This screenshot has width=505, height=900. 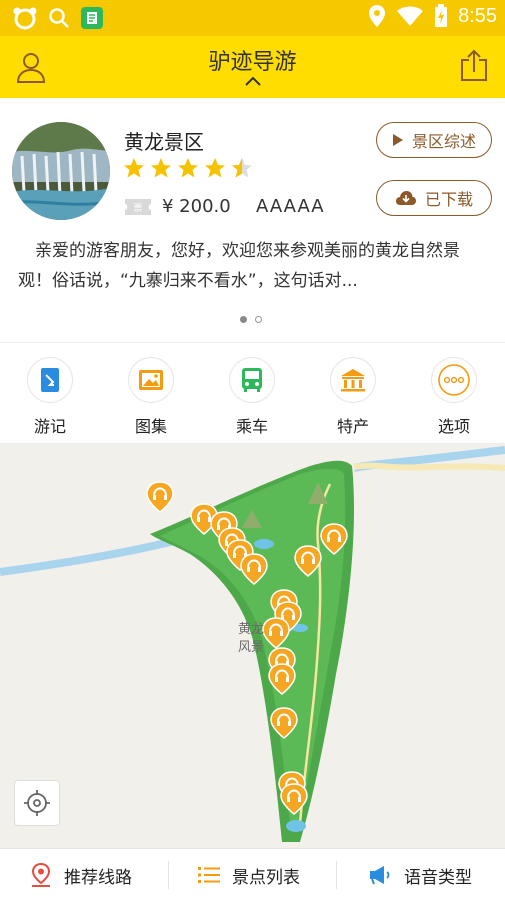 What do you see at coordinates (243, 319) in the screenshot?
I see `page-dot-active` at bounding box center [243, 319].